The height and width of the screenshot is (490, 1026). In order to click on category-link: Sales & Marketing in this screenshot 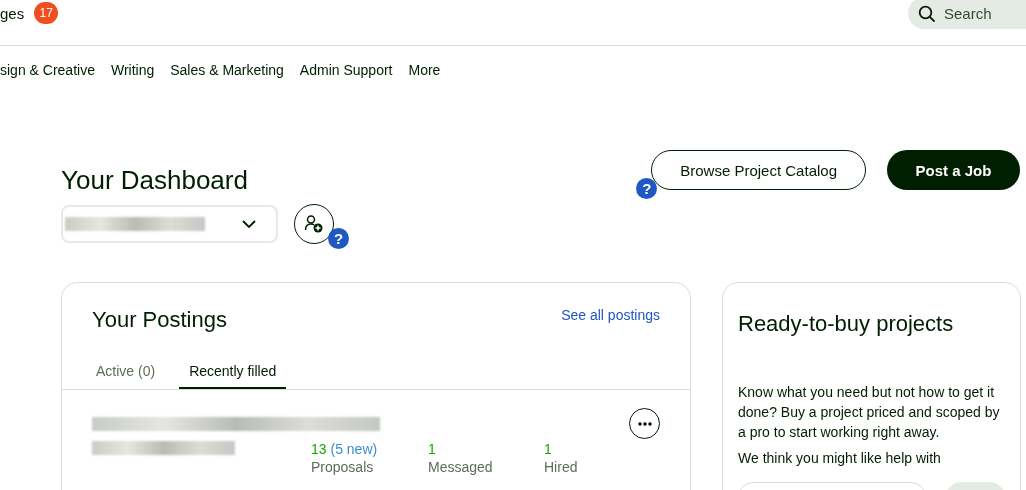, I will do `click(227, 77)`.